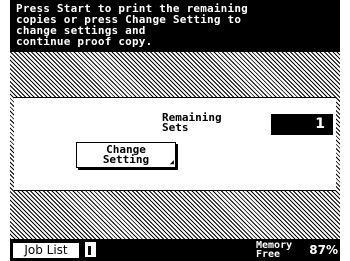 The width and height of the screenshot is (350, 261). I want to click on corner-mark-icon: ◢, so click(171, 162).